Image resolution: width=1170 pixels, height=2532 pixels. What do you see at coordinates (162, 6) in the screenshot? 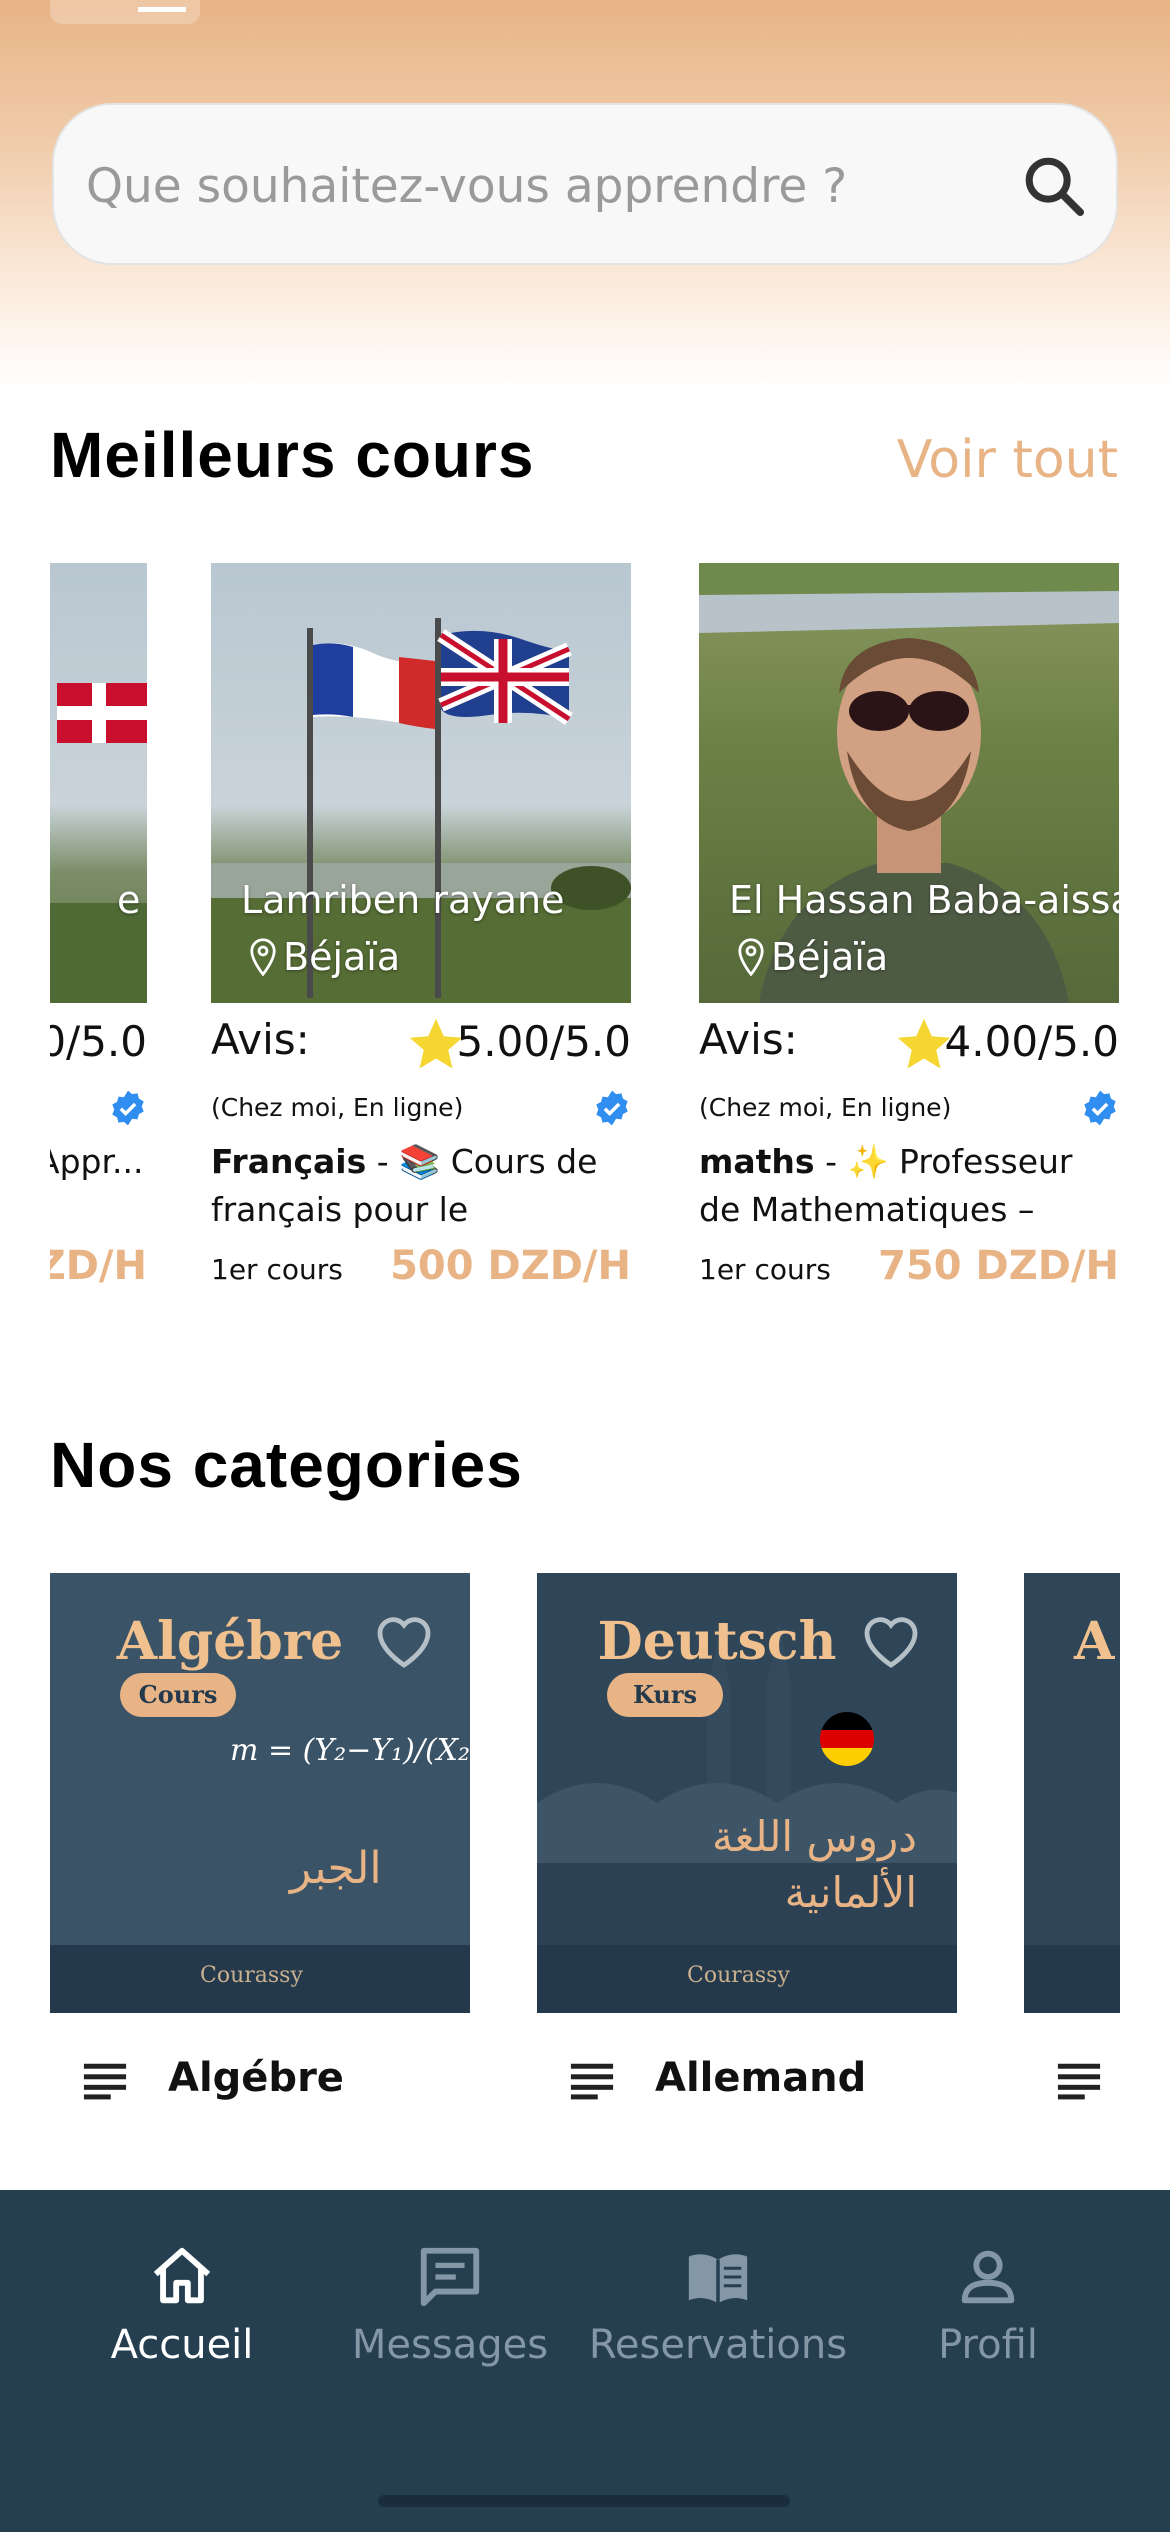
I see `menu-icon` at bounding box center [162, 6].